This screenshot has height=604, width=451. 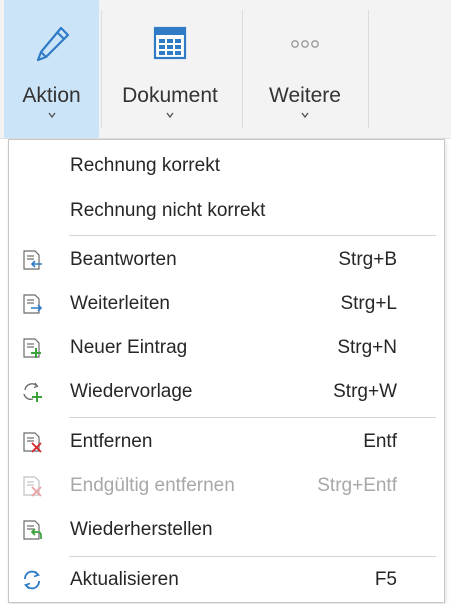 I want to click on weitere-button: Weitere, so click(x=305, y=69).